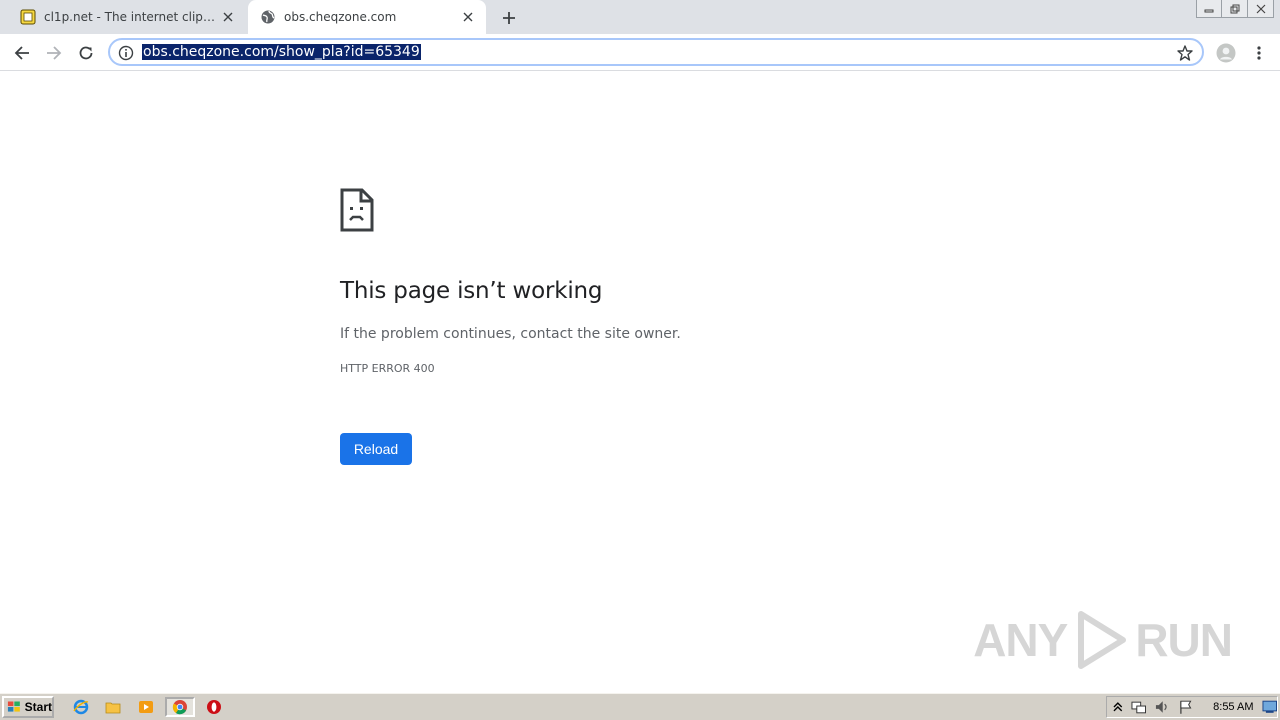 This screenshot has height=720, width=1280. What do you see at coordinates (640, 706) in the screenshot?
I see `taskbar: Start 8:55 AM` at bounding box center [640, 706].